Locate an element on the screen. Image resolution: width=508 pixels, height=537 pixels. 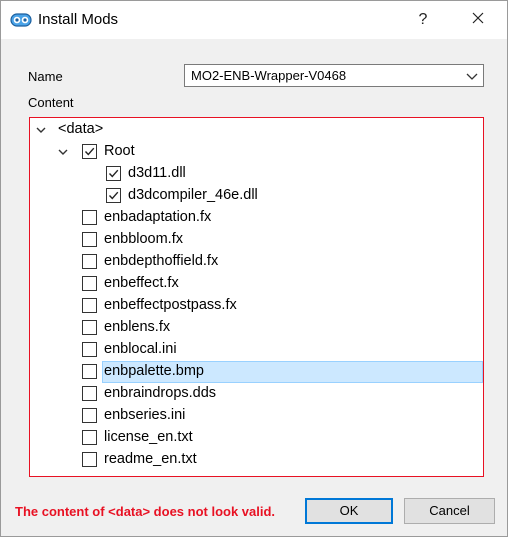
tree-item-label: enblocal.ini is located at coordinates (140, 349).